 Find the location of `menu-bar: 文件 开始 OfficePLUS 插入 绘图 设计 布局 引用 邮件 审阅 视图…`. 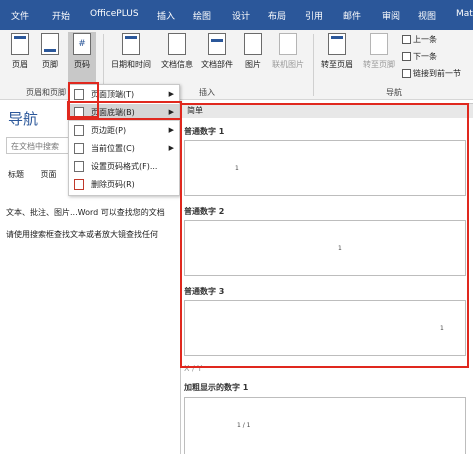

menu-bar: 文件 开始 OfficePLUS 插入 绘图 设计 布局 引用 邮件 审阅 视图… is located at coordinates (236, 15).